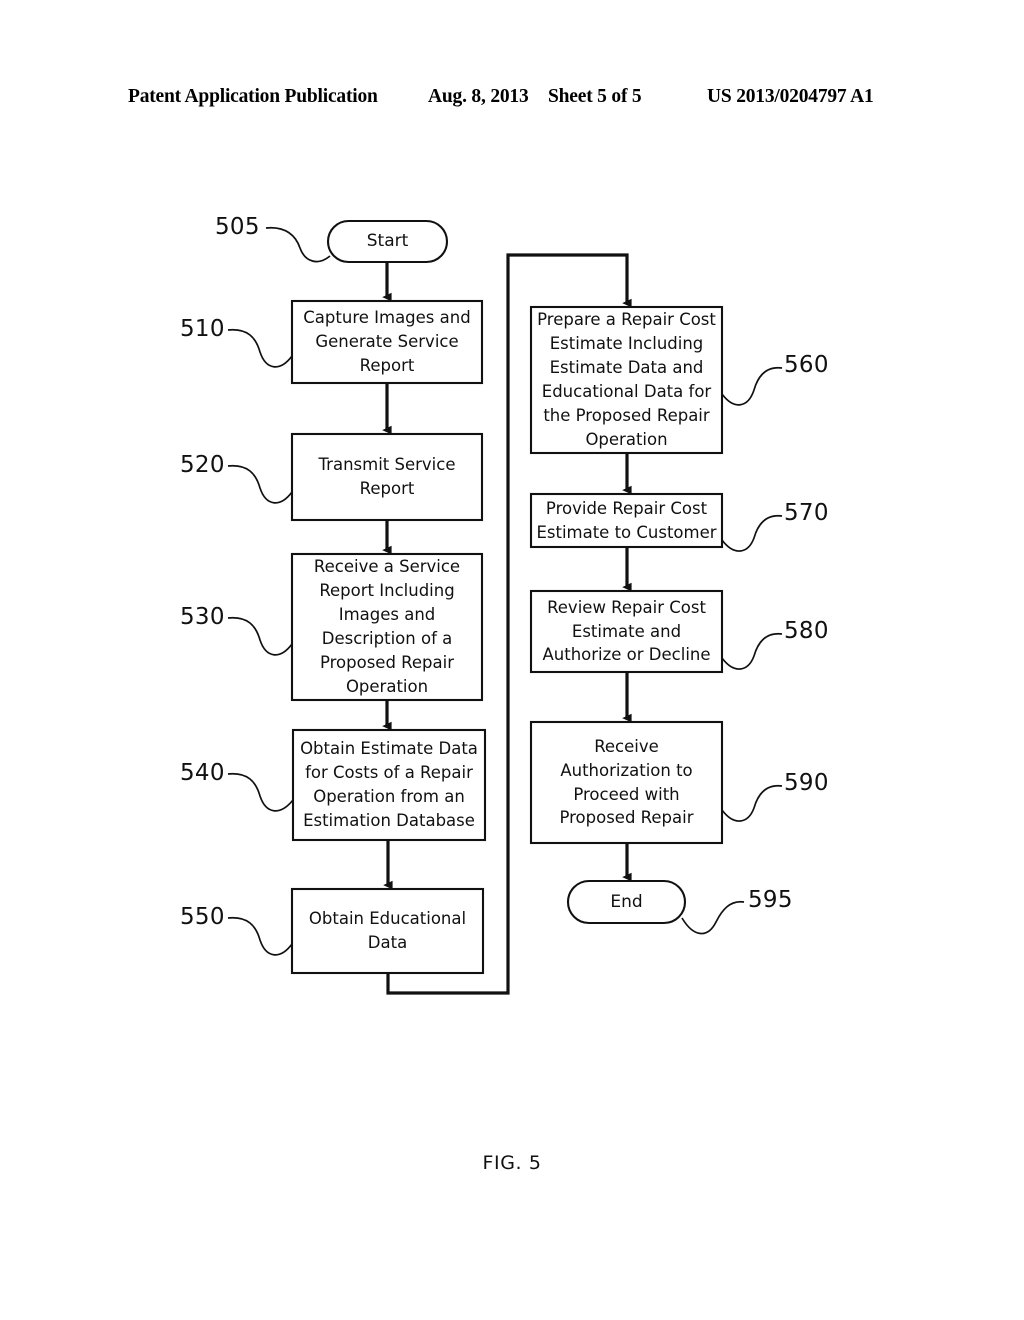 The width and height of the screenshot is (1024, 1320). What do you see at coordinates (387, 477) in the screenshot?
I see `node-520-shape` at bounding box center [387, 477].